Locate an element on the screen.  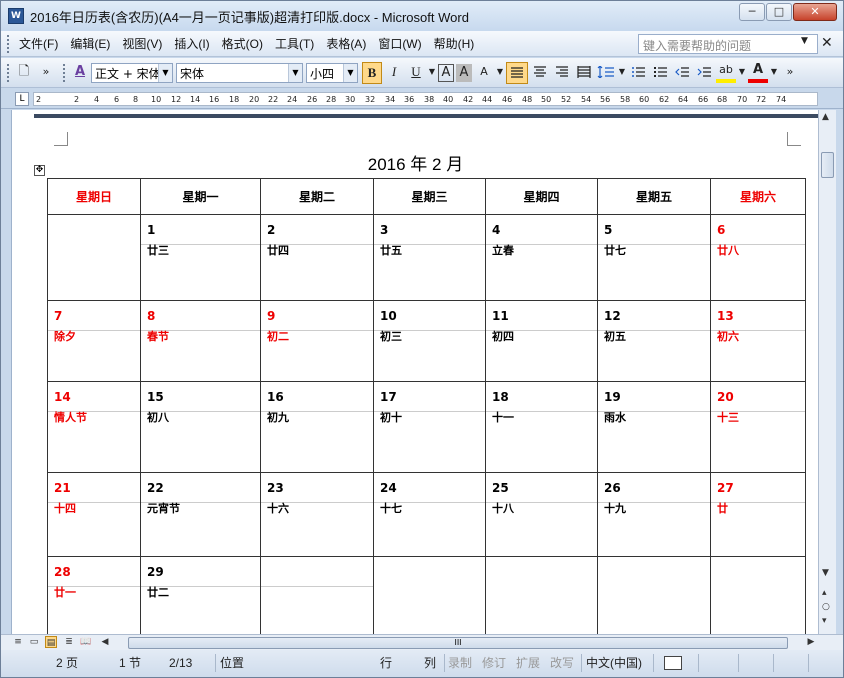
day-cell: 26 十九 is located at coordinates (654, 514).